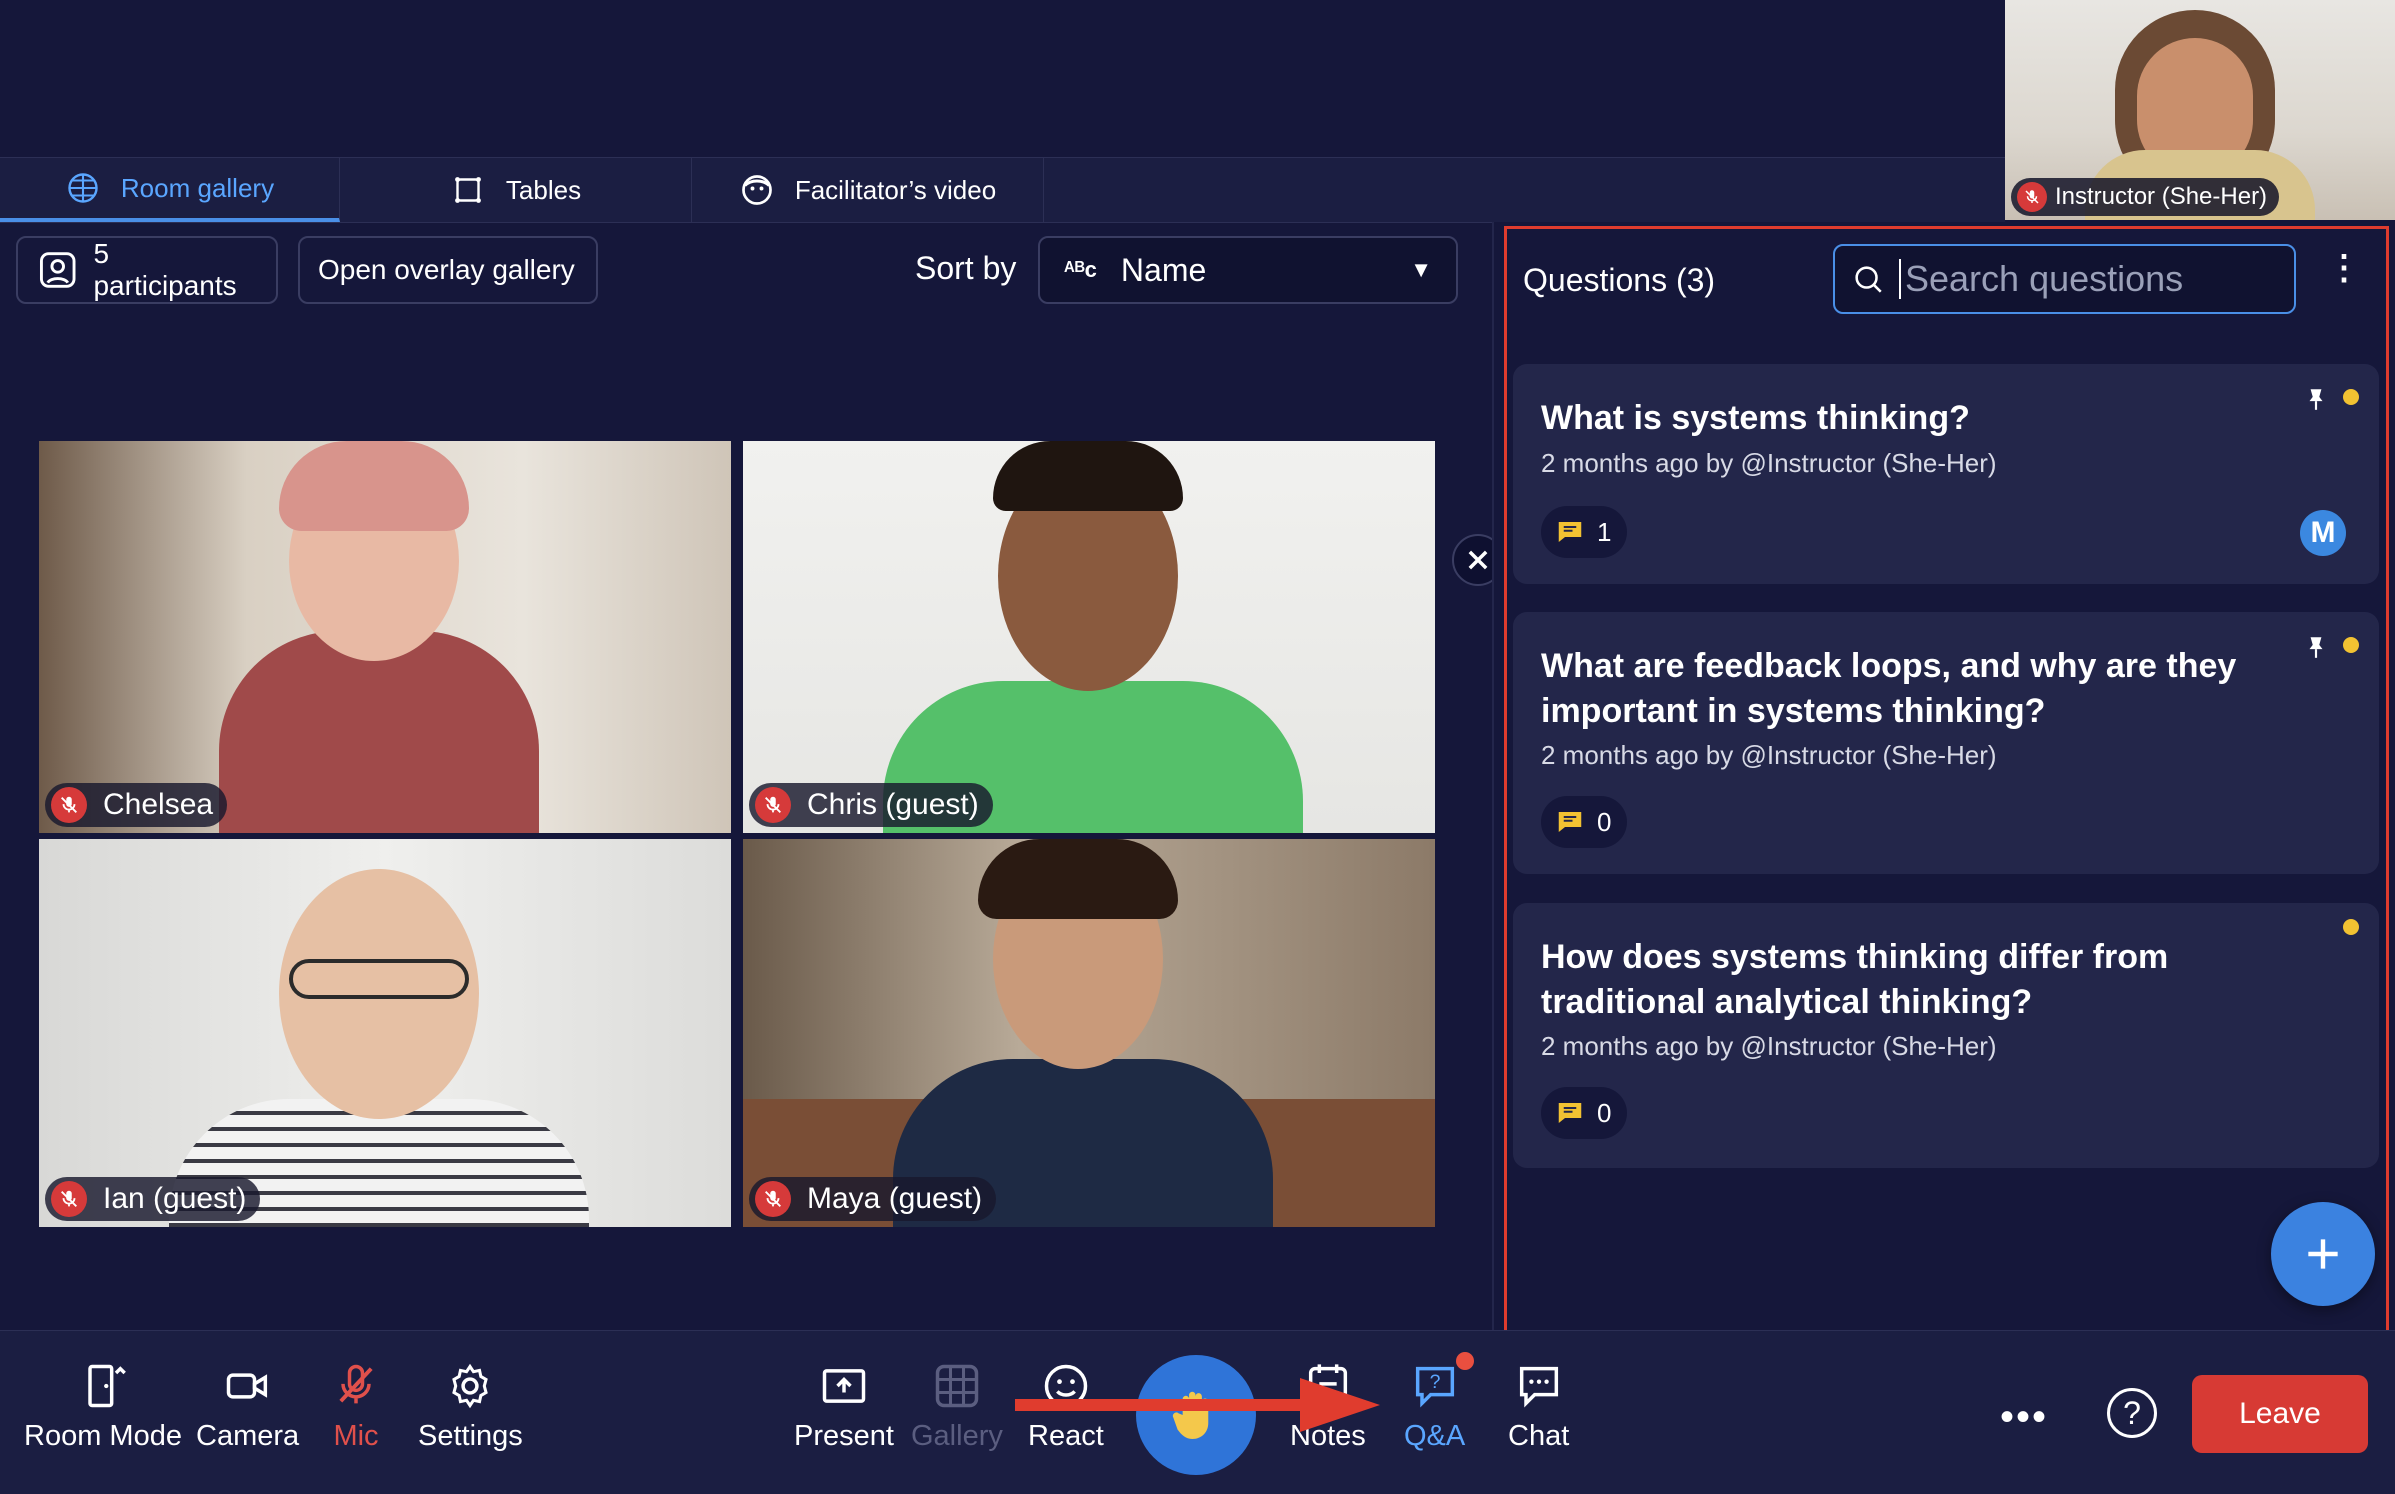 The height and width of the screenshot is (1494, 2395). Describe the element at coordinates (2024, 1417) in the screenshot. I see `more-options-icon: •••` at that location.